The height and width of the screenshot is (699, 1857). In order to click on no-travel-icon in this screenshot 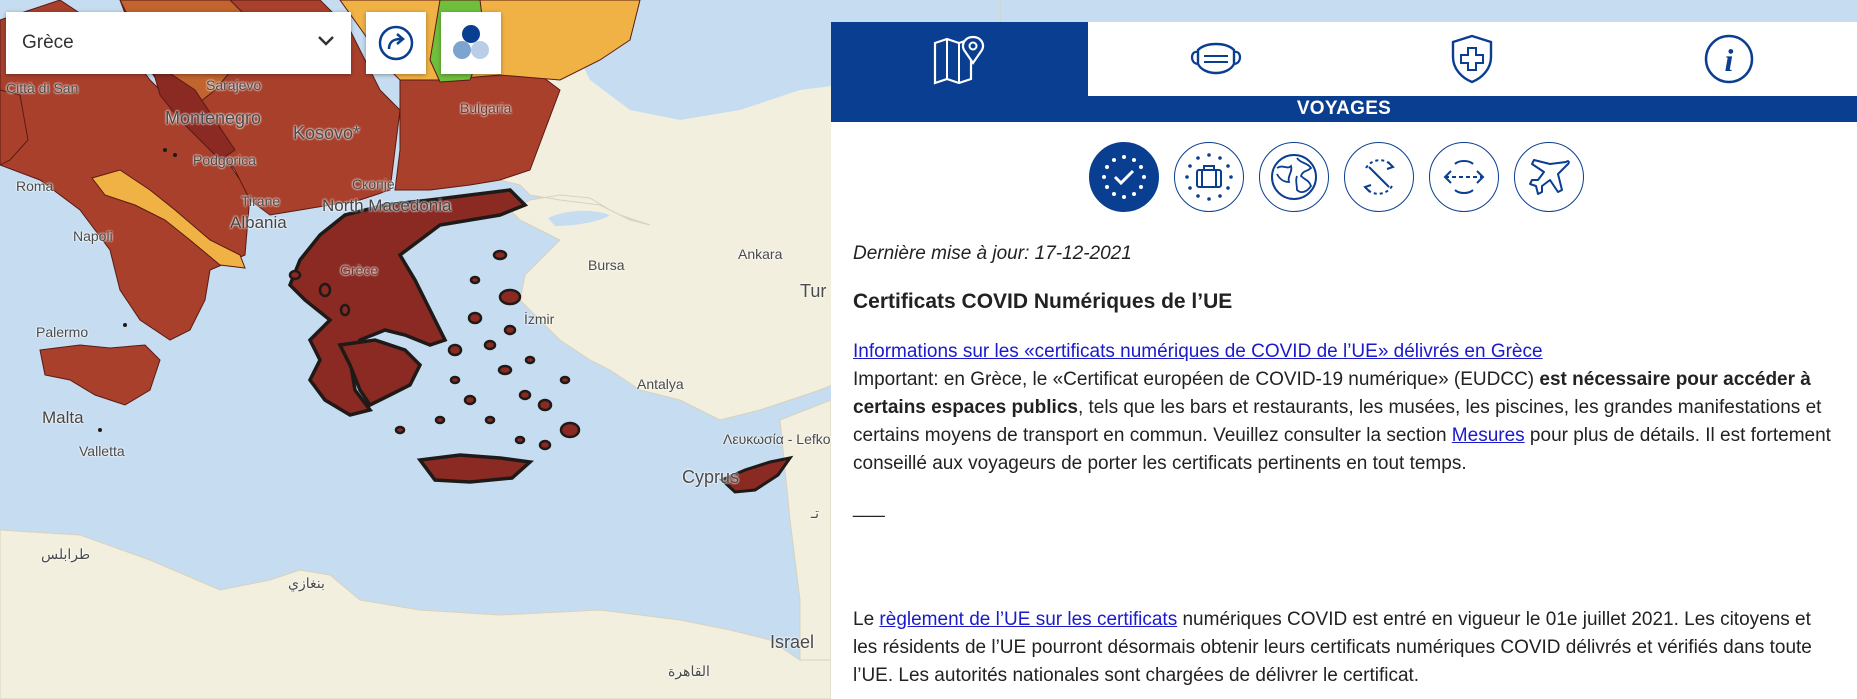, I will do `click(1379, 177)`.